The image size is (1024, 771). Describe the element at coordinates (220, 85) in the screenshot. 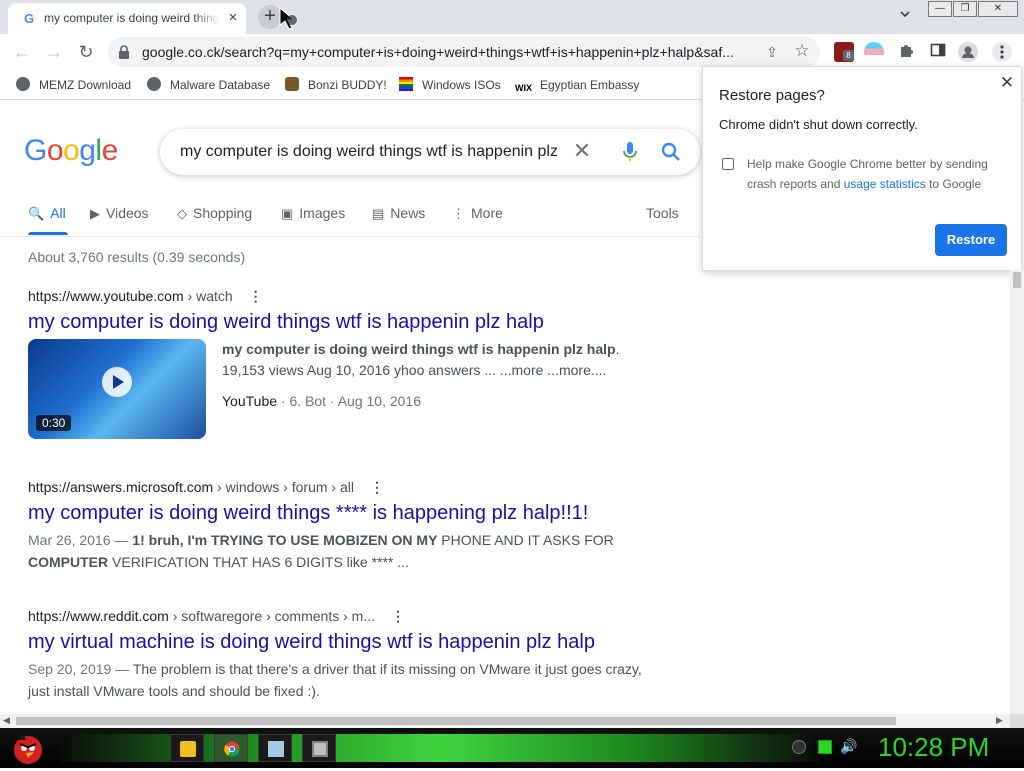

I see `bookmark-label: Malware Database` at that location.